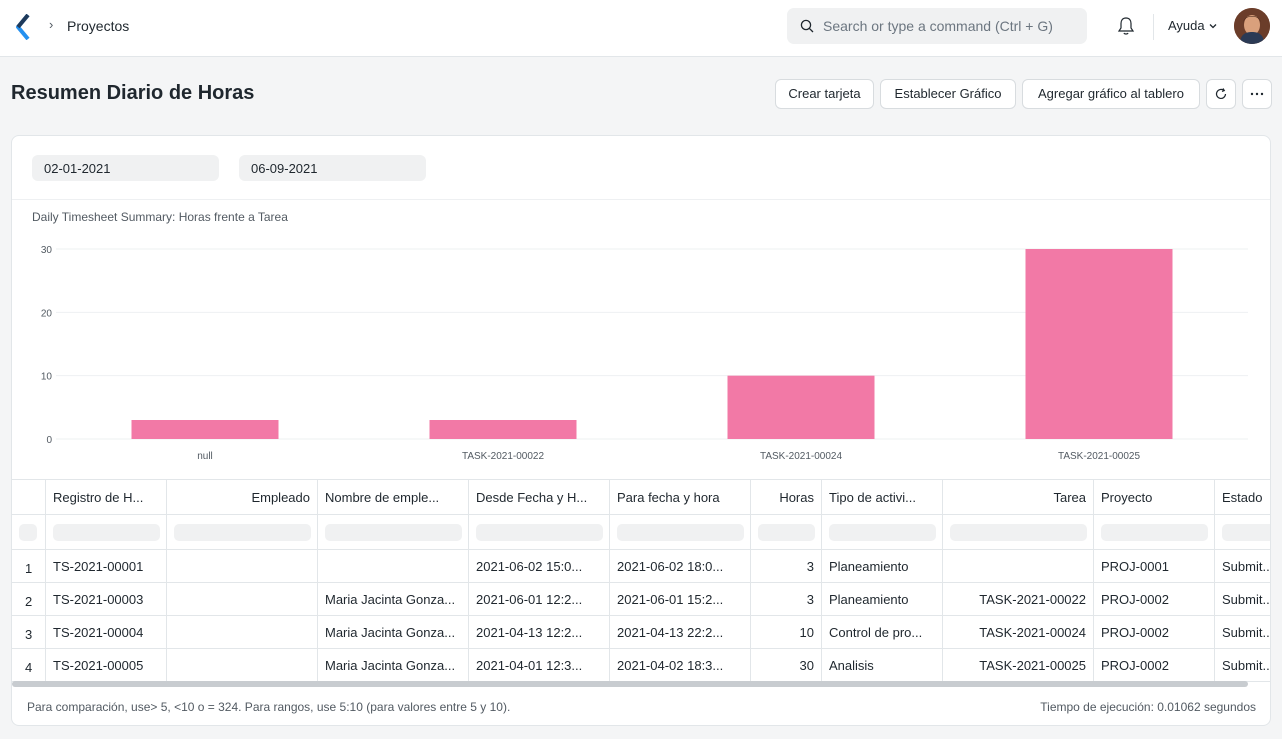 The height and width of the screenshot is (739, 1282). Describe the element at coordinates (1126, 26) in the screenshot. I see `notification-bell-icon` at that location.